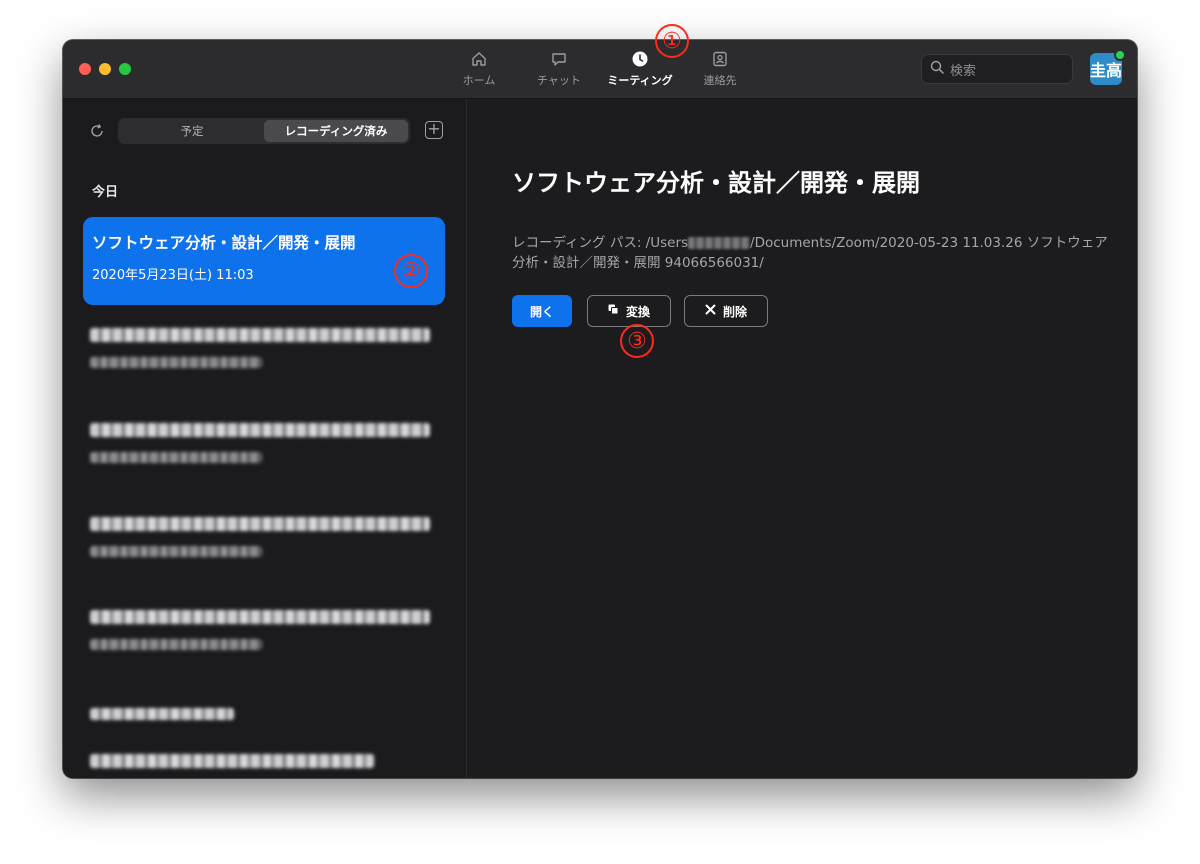  I want to click on tab-contacts: 連絡先, so click(720, 72).